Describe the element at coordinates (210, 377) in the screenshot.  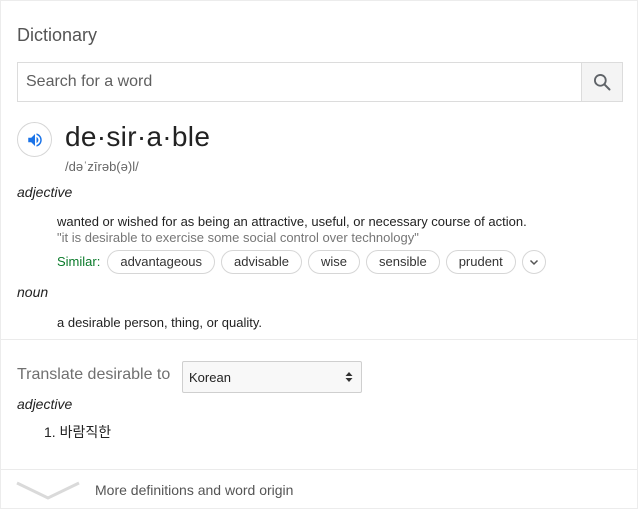
I see `language-select-value: Korean` at that location.